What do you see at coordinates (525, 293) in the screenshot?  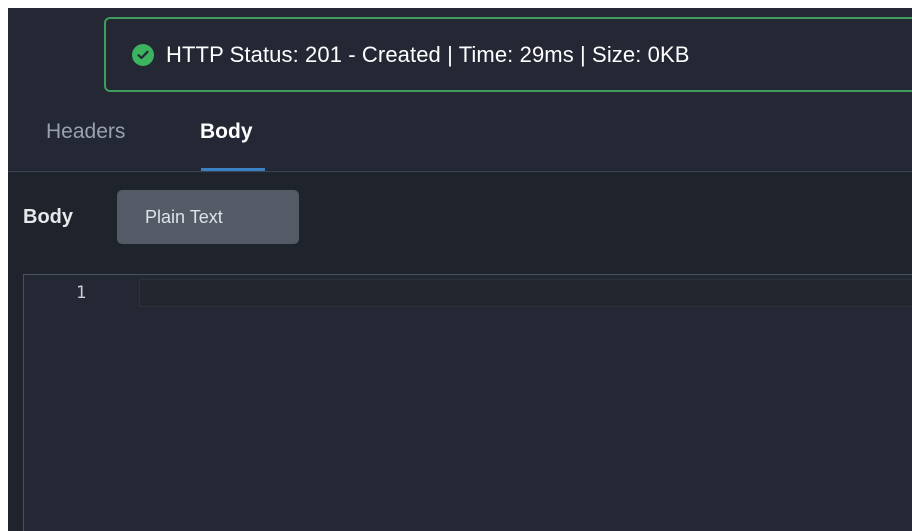 I see `editor-current-line` at bounding box center [525, 293].